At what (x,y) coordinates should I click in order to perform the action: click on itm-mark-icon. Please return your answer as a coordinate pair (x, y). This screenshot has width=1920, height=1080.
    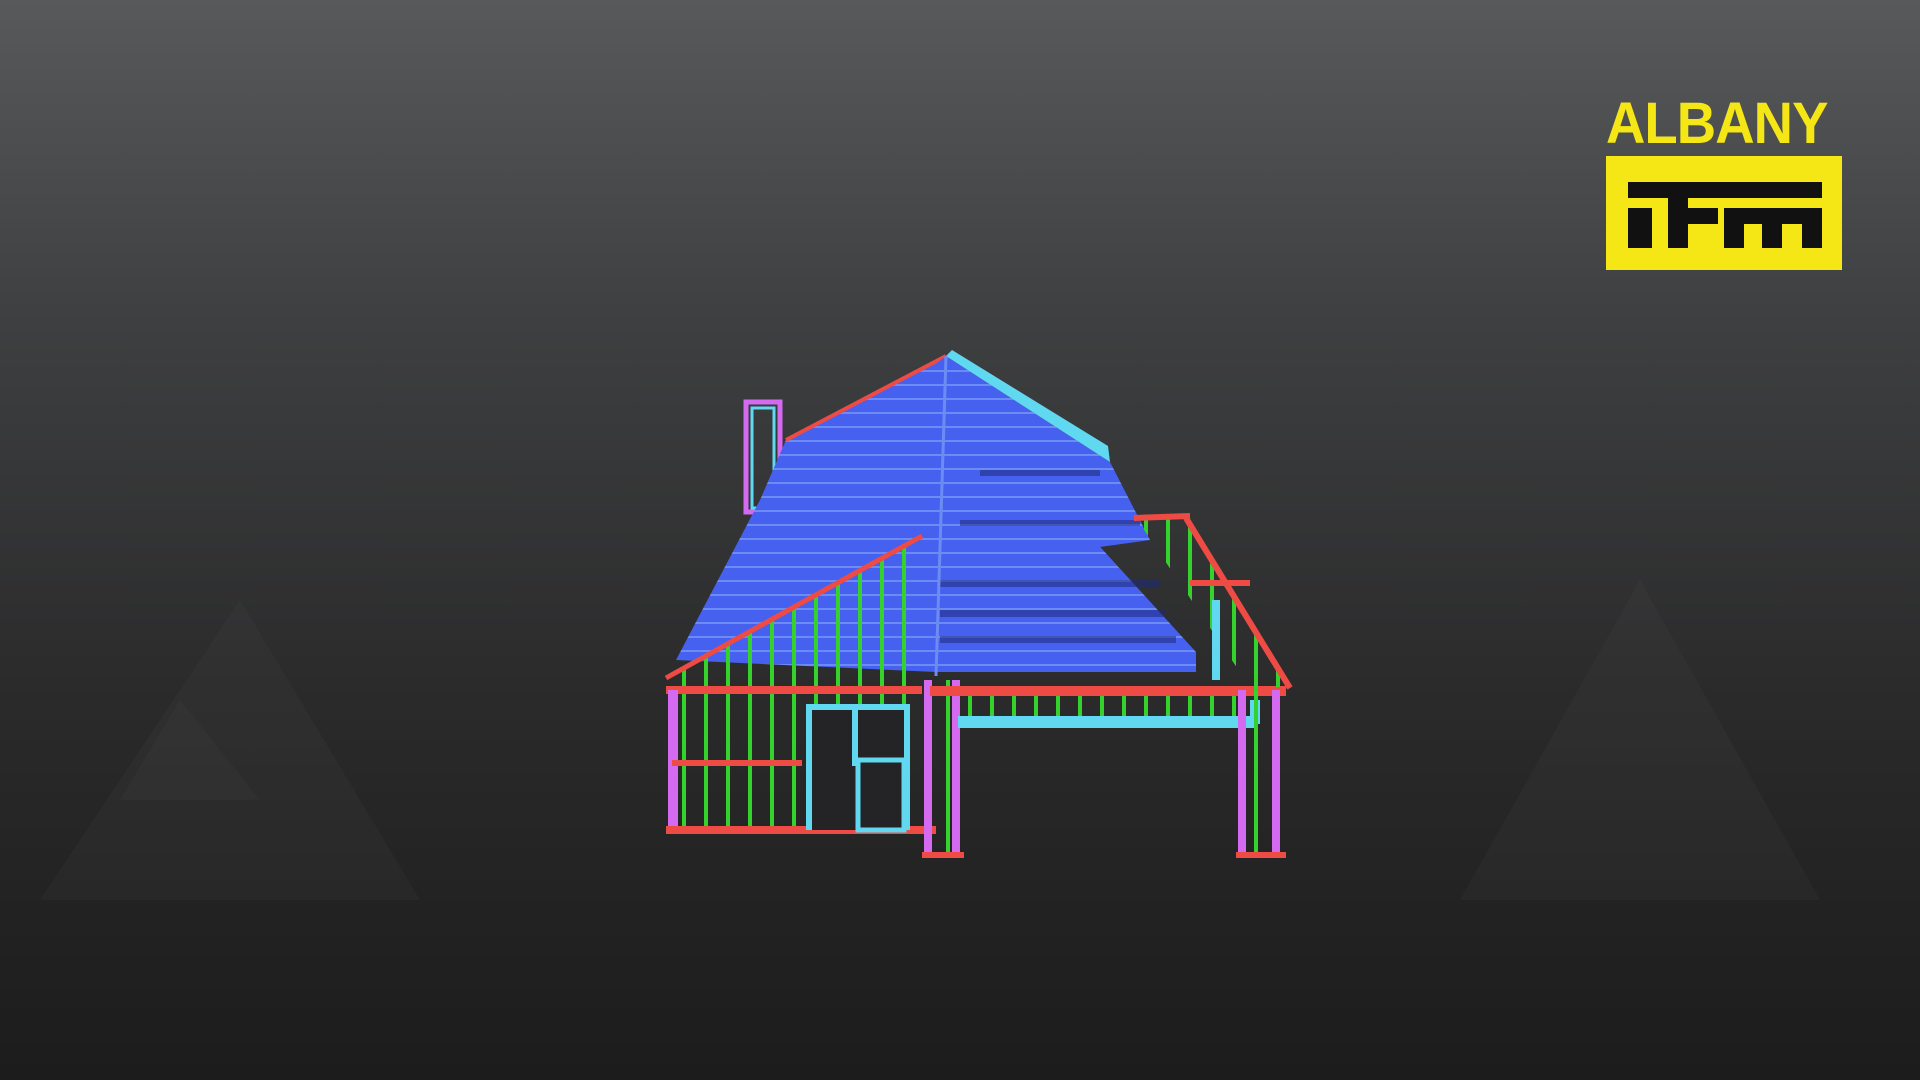
    Looking at the image, I should click on (1725, 215).